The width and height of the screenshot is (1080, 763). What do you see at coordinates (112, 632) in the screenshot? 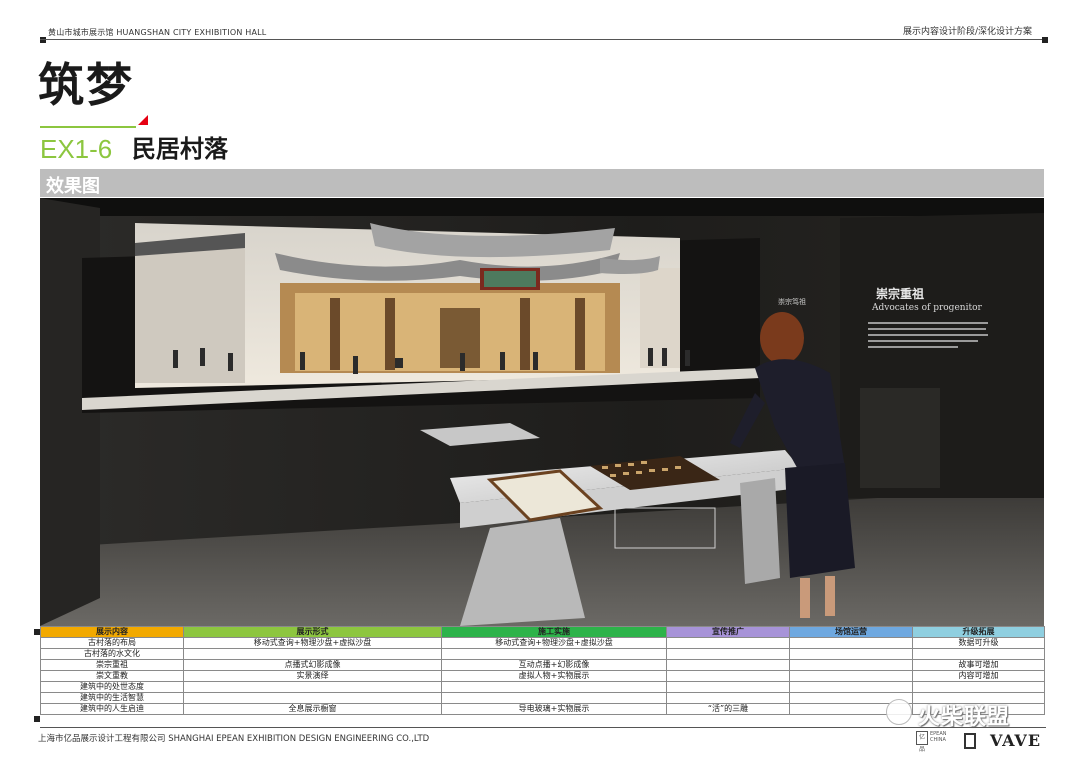
I see `header-content: 展示内容` at bounding box center [112, 632].